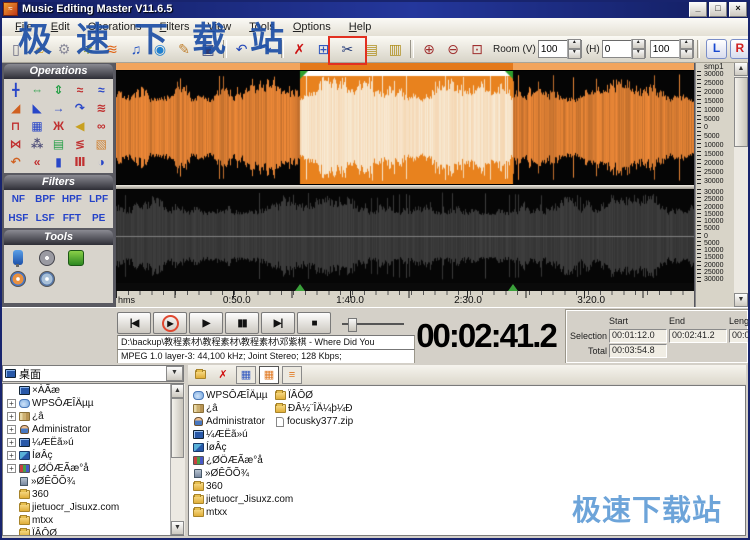 The image size is (750, 540). Describe the element at coordinates (93, 520) in the screenshot. I see `tree-item: mtxx` at that location.